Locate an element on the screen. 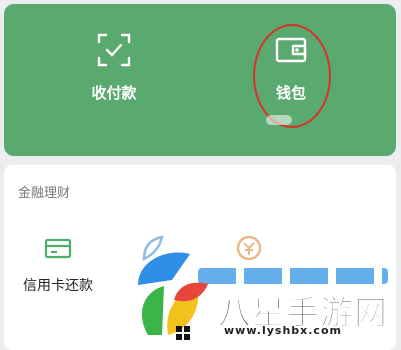 The image size is (401, 350). scan-icon is located at coordinates (114, 50).